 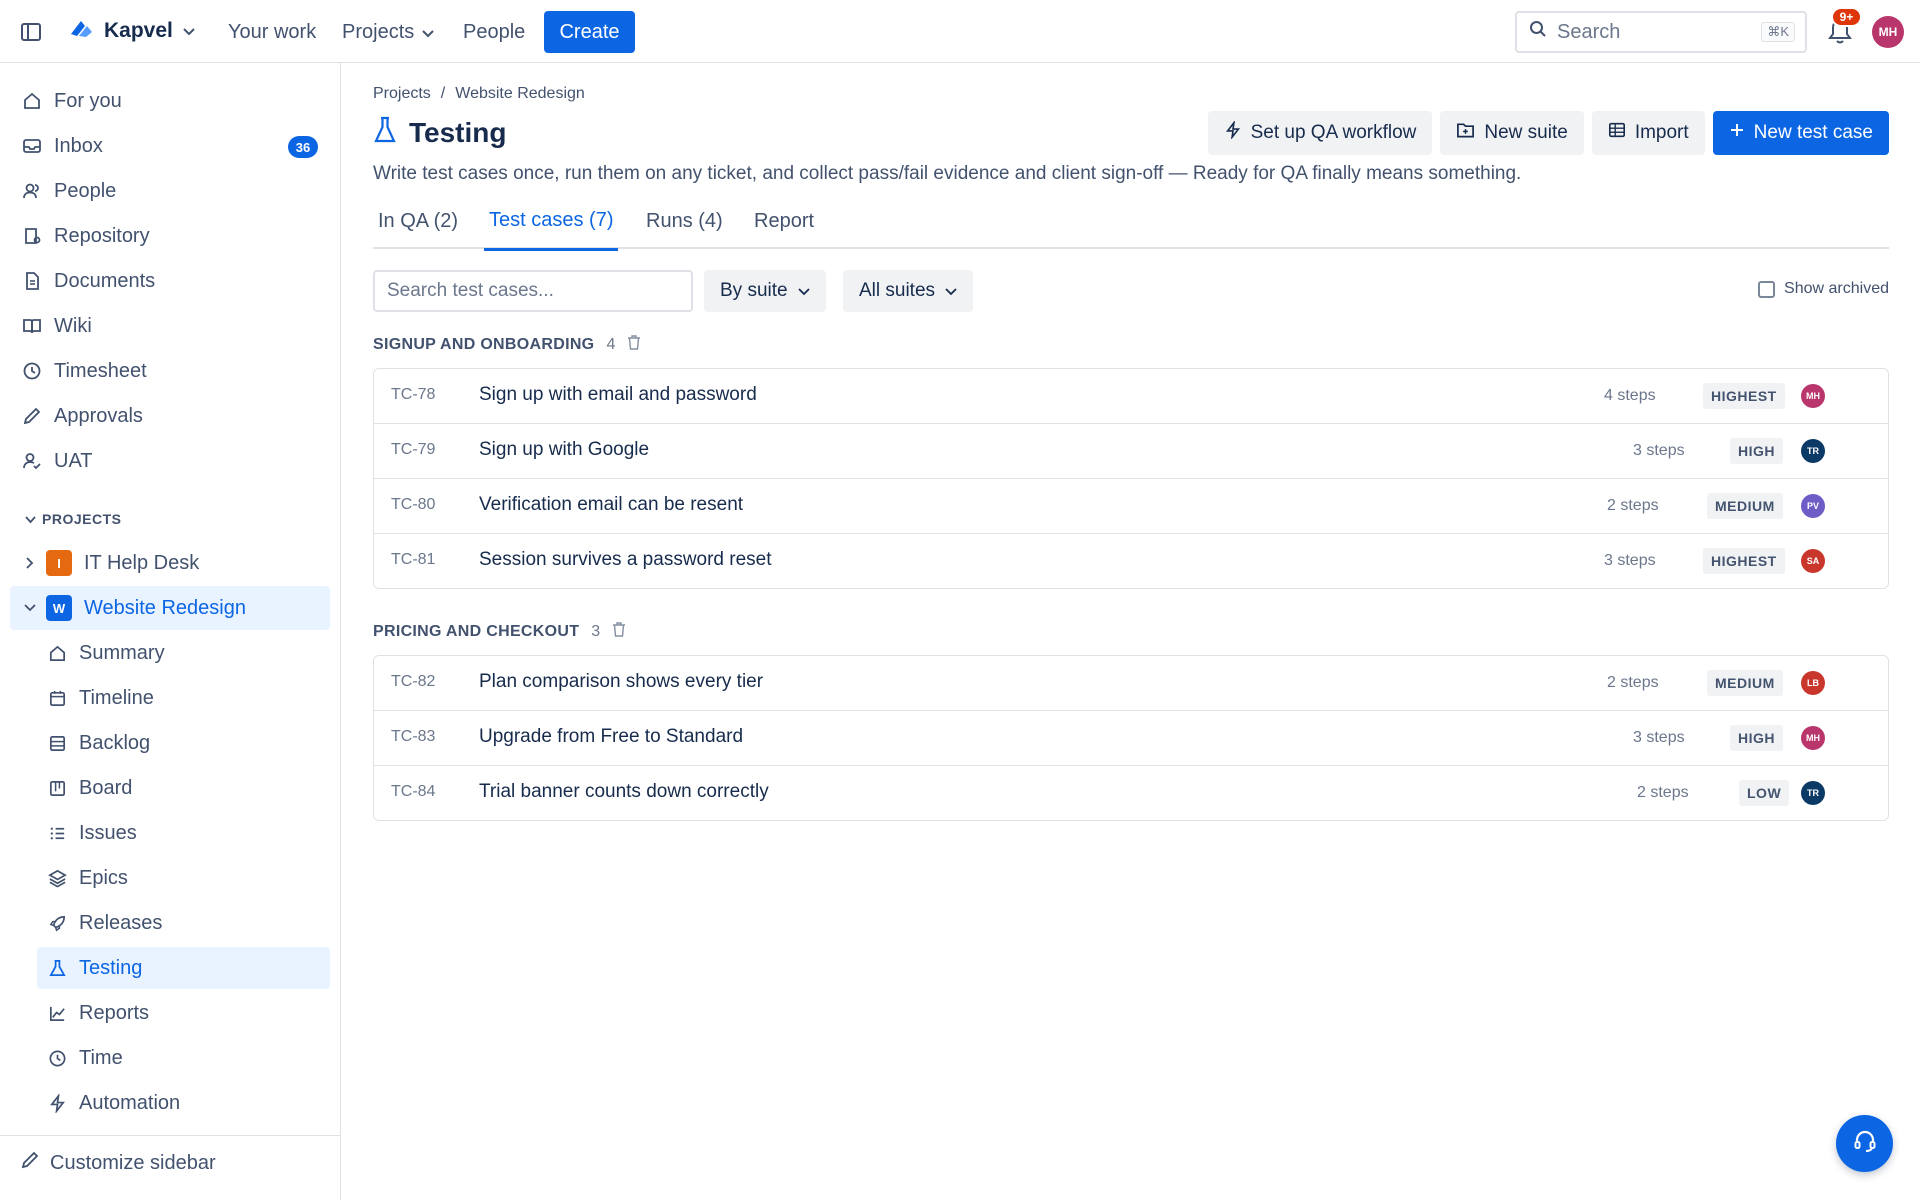 I want to click on sidebar-item-summary: Summary, so click(x=183, y=653).